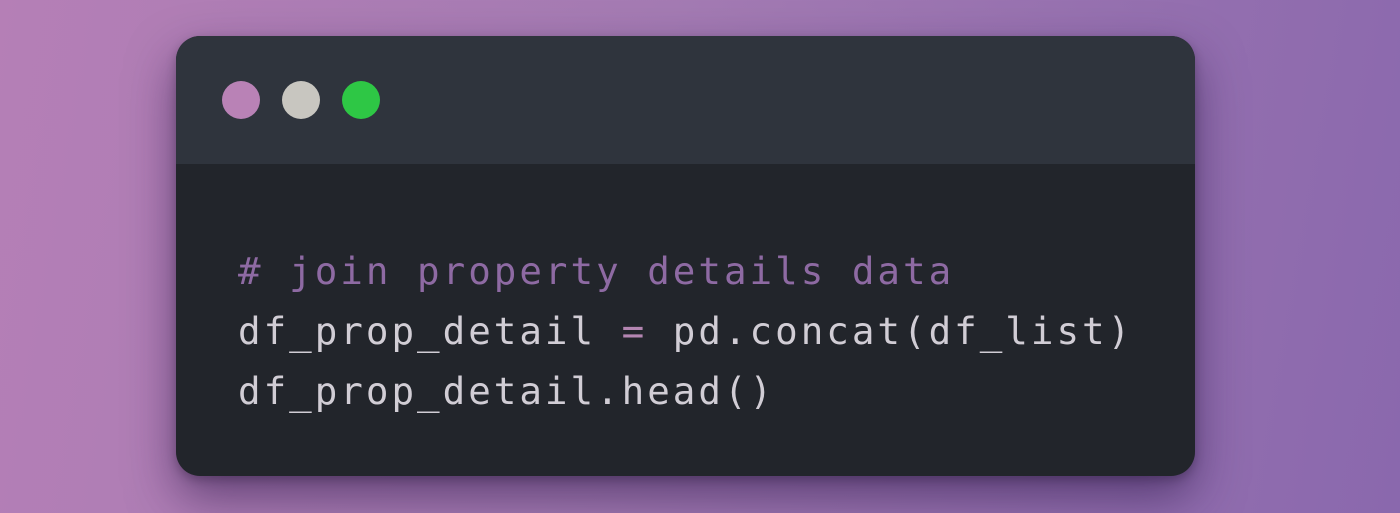  I want to click on code-line-concat: df_prop_detail = pd.concat(df_list), so click(685, 331).